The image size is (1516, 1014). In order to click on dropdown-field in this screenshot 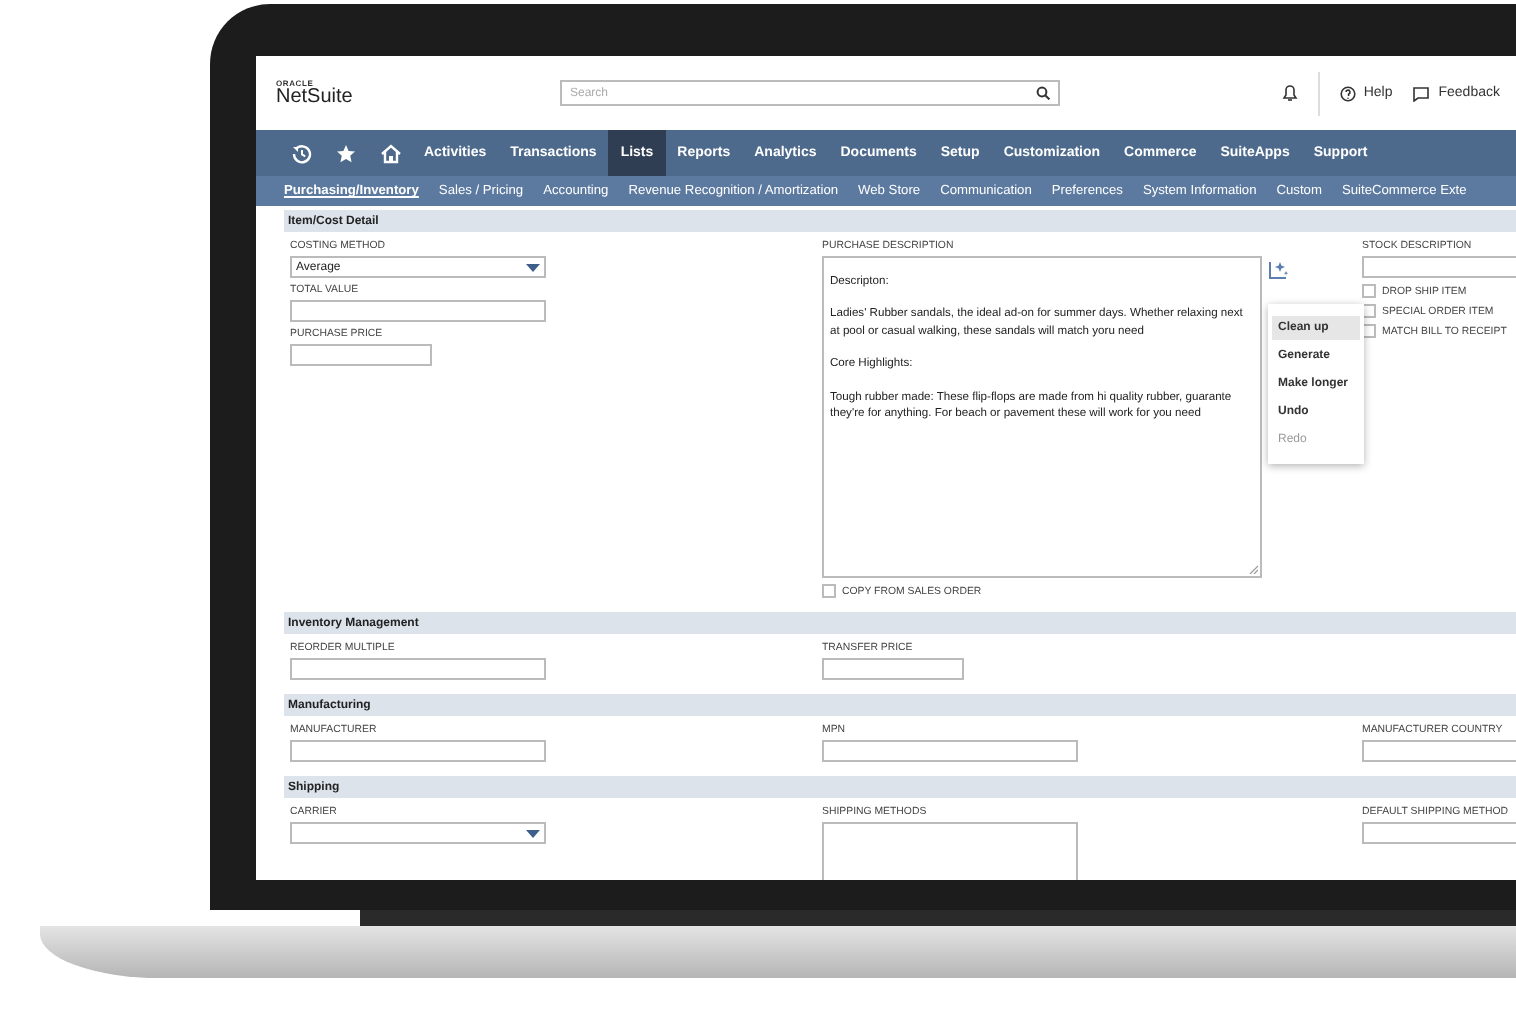, I will do `click(418, 833)`.